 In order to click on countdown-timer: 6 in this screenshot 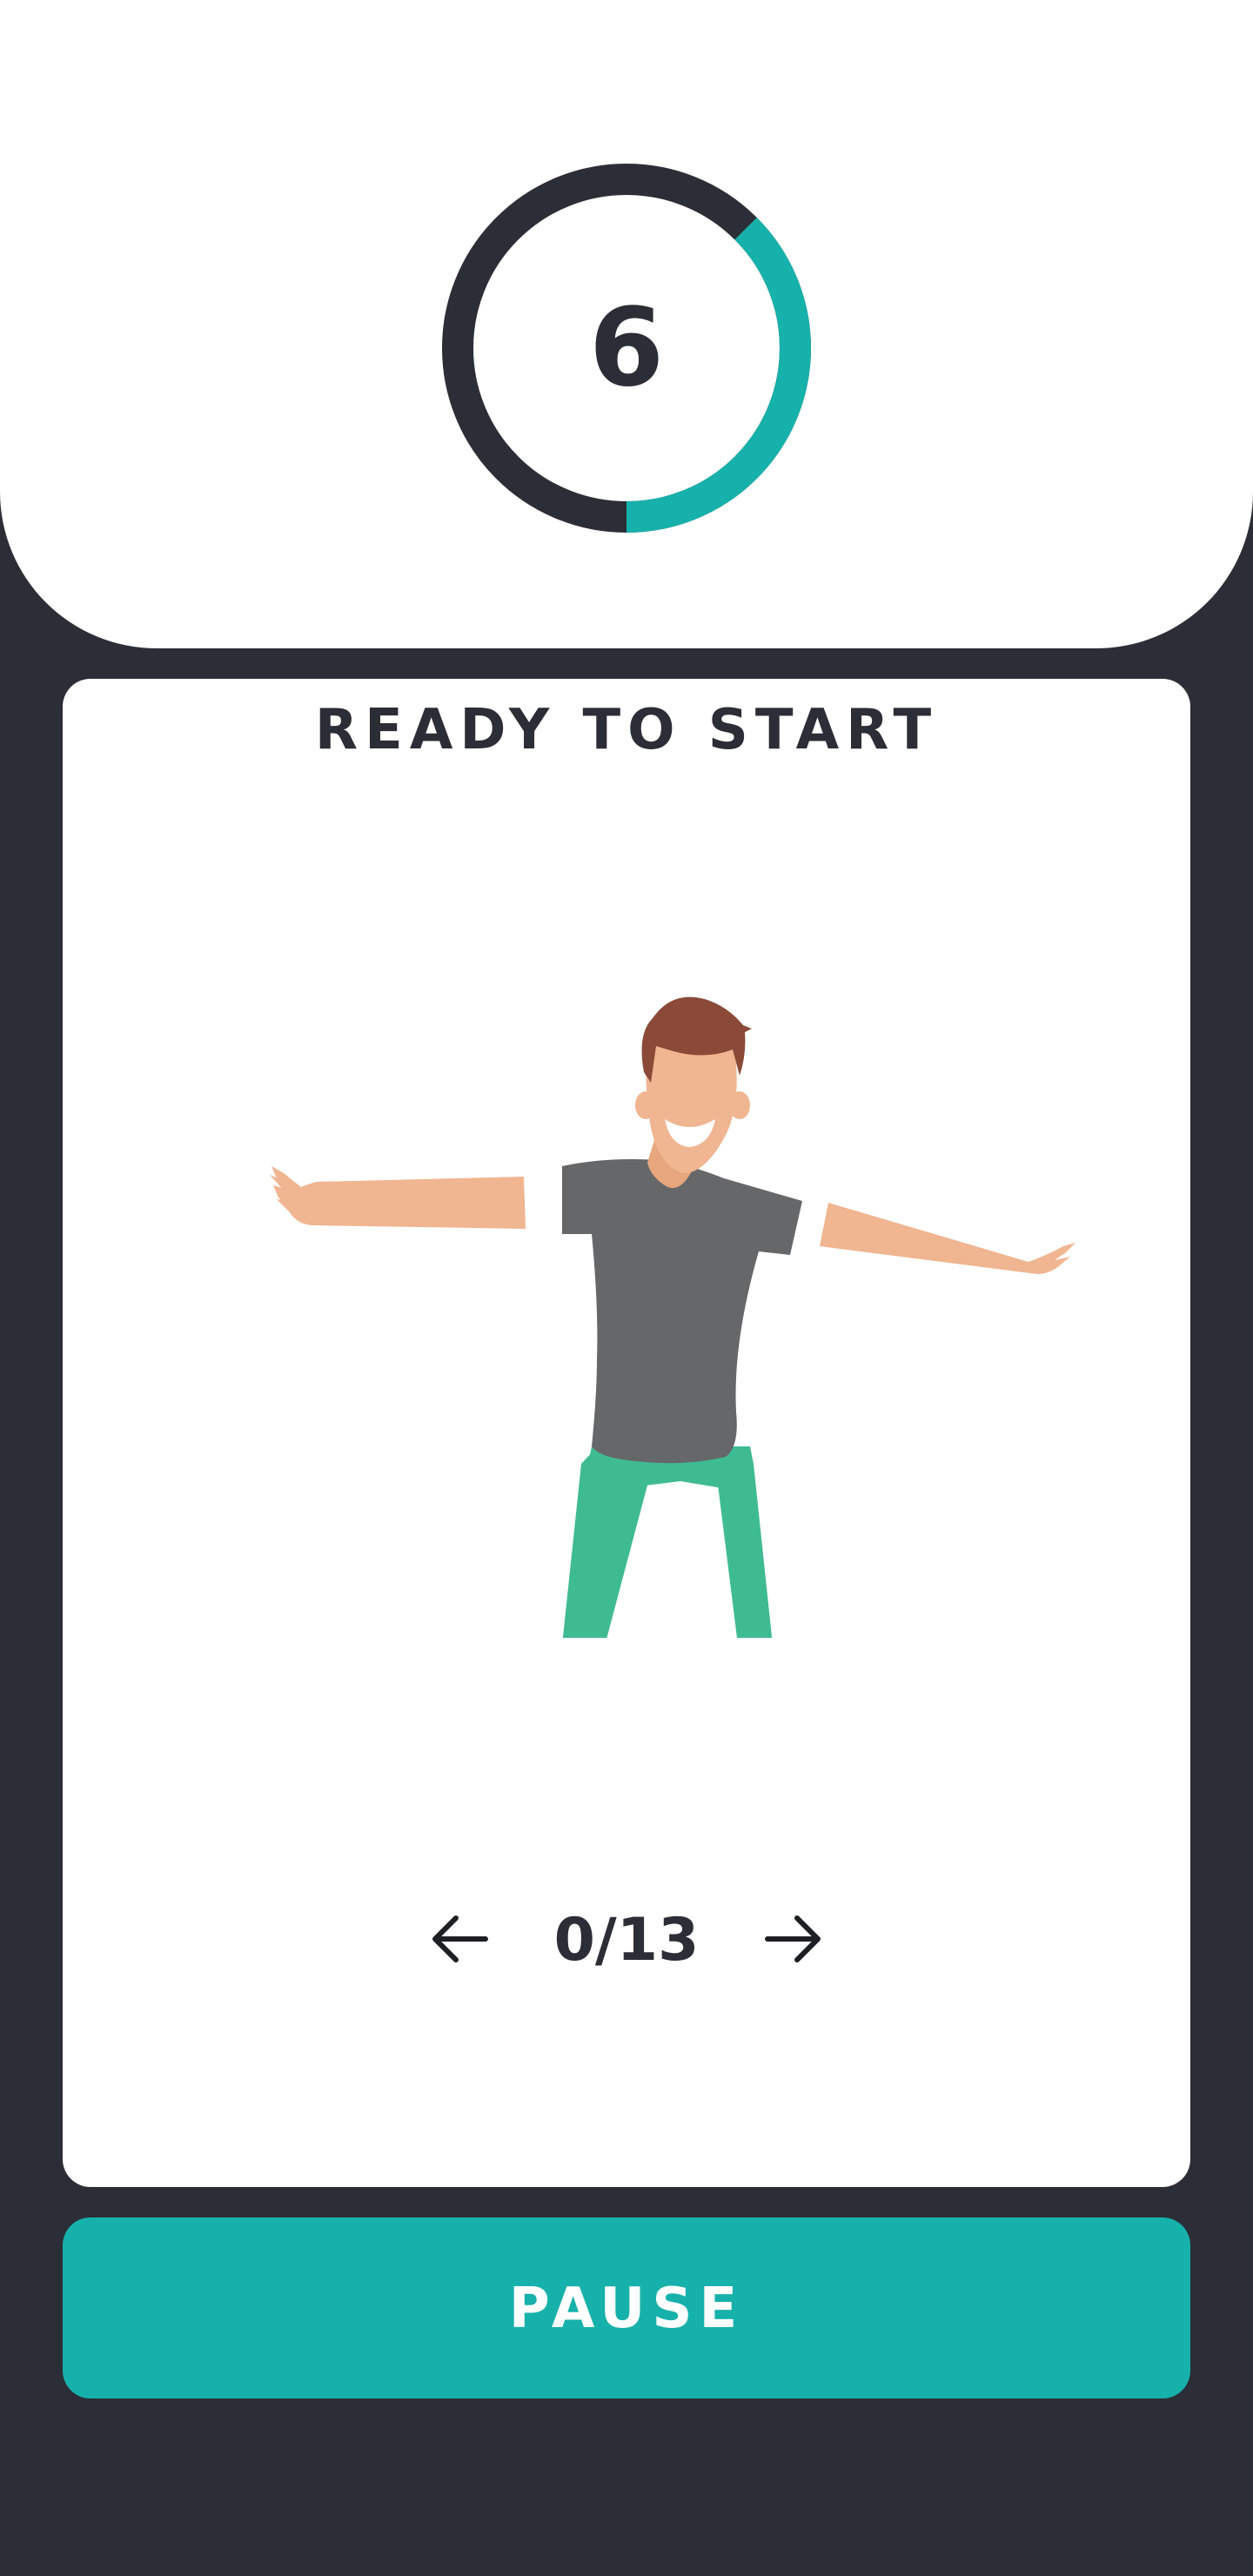, I will do `click(626, 349)`.